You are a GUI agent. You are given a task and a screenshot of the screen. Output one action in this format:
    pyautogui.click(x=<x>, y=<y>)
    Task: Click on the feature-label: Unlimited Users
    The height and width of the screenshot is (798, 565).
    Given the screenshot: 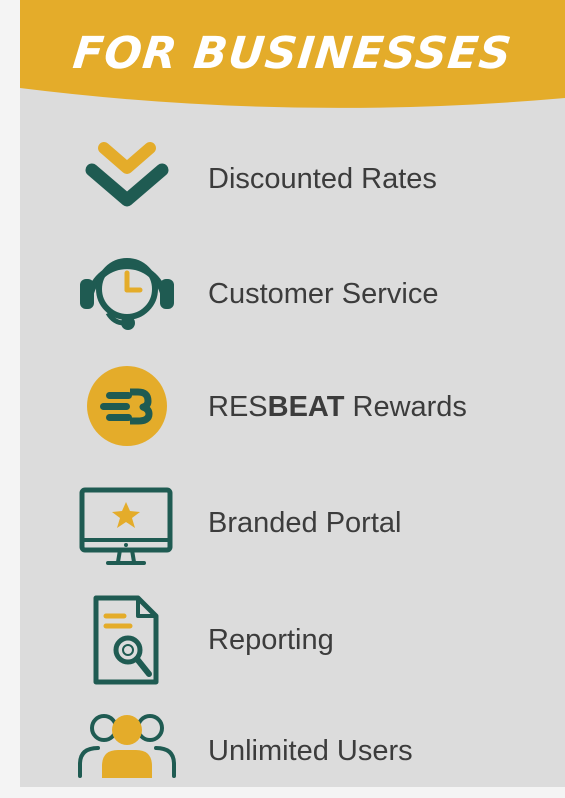 What is the action you would take?
    pyautogui.click(x=310, y=751)
    